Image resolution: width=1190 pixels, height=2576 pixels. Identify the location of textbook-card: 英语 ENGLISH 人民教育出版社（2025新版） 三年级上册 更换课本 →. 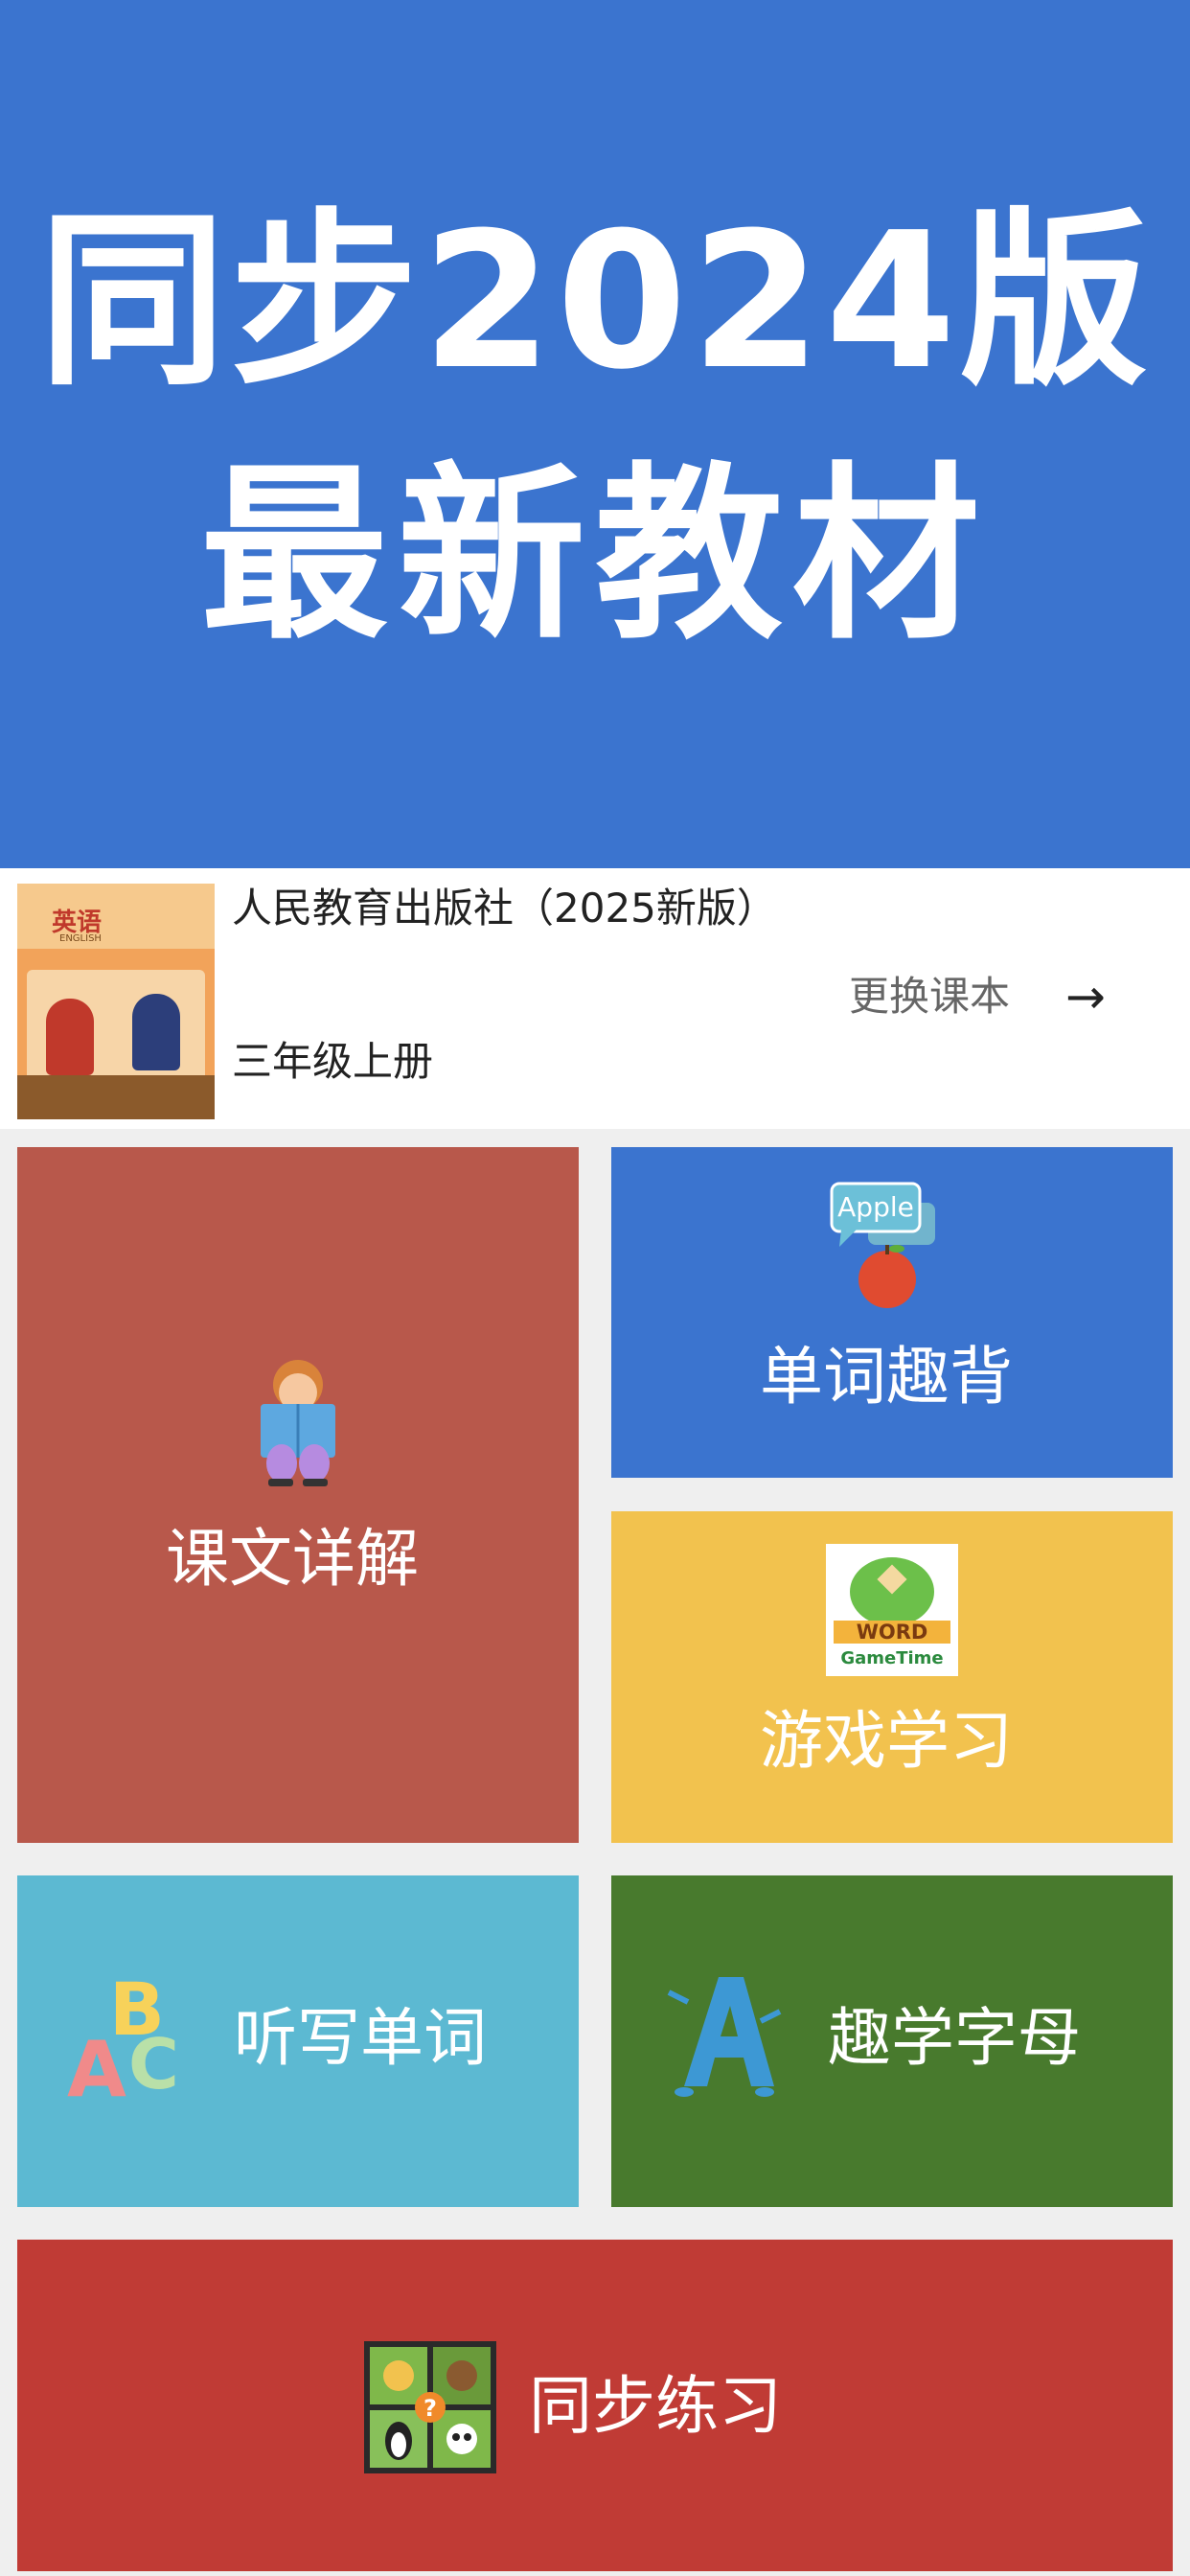
(595, 998).